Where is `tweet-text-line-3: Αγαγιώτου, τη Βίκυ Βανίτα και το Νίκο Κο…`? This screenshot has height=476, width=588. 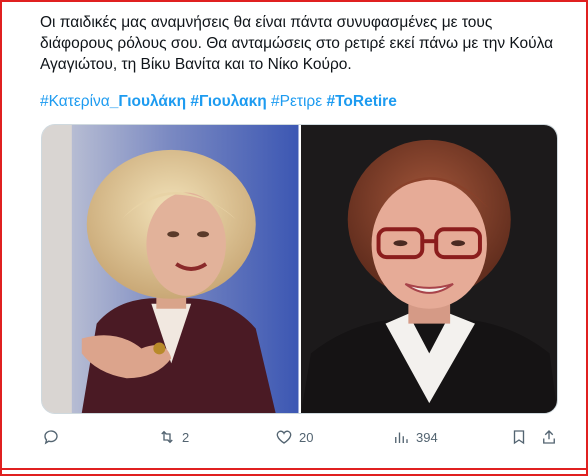
tweet-text-line-3: Αγαγιώτου, τη Βίκυ Βανίτα και το Νίκο Κο… is located at coordinates (196, 64).